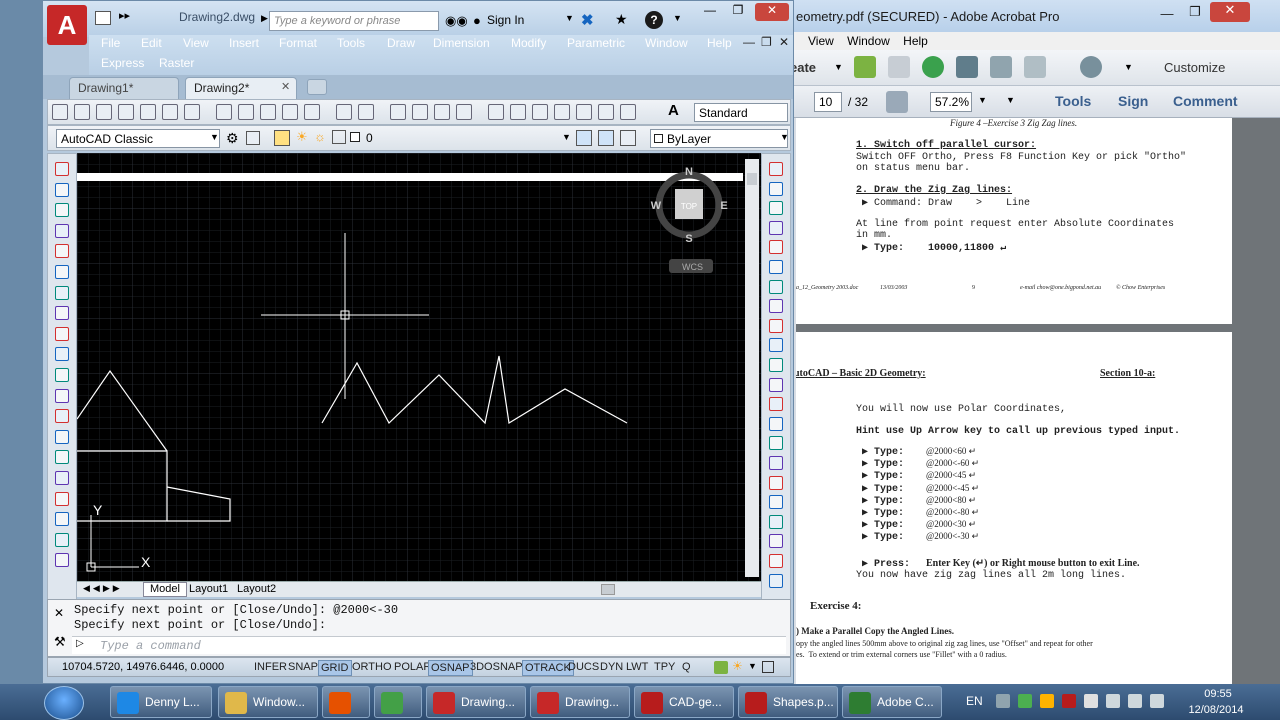  Describe the element at coordinates (737, 666) in the screenshot. I see `lightbulb-icon: ☀` at that location.